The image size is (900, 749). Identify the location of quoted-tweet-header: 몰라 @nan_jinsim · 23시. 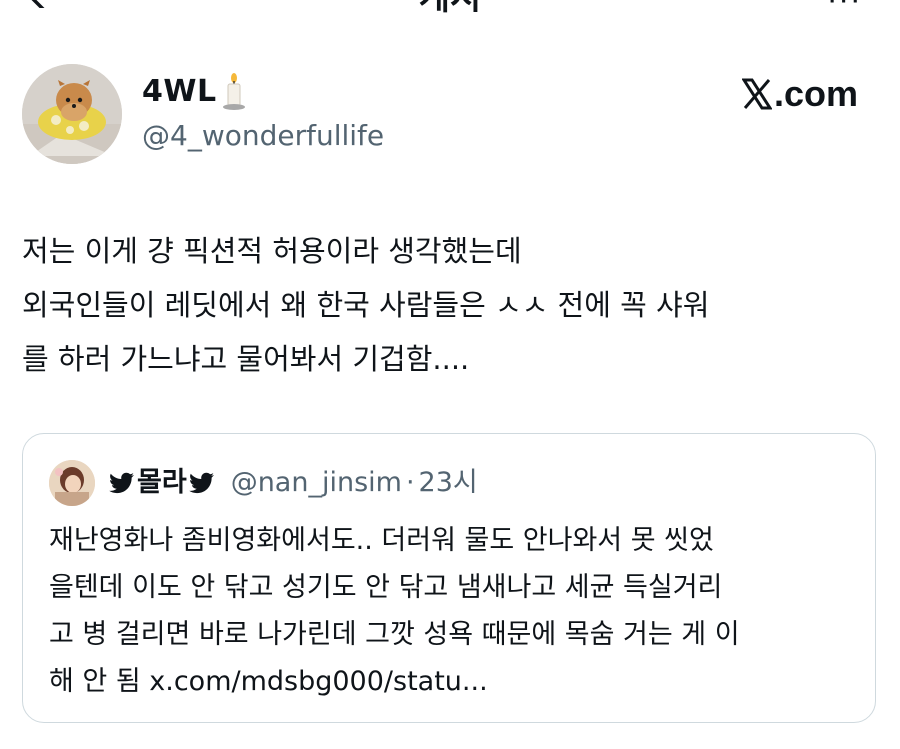
(263, 483).